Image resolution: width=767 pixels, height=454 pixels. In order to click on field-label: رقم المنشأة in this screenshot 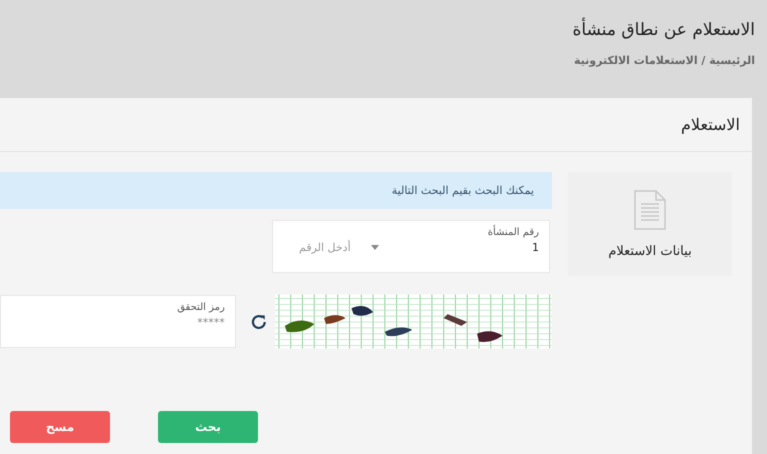, I will do `click(411, 232)`.